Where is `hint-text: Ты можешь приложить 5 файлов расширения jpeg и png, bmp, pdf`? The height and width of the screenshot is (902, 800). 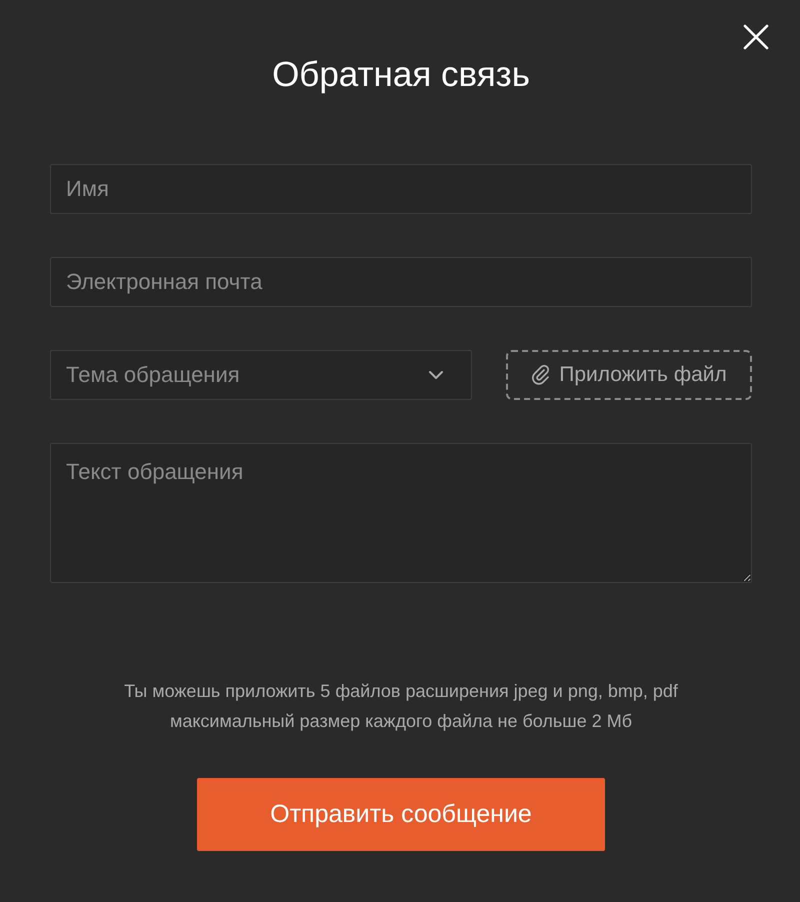
hint-text: Ты можешь приложить 5 файлов расширения jpeg и png, bmp, pdf is located at coordinates (401, 691).